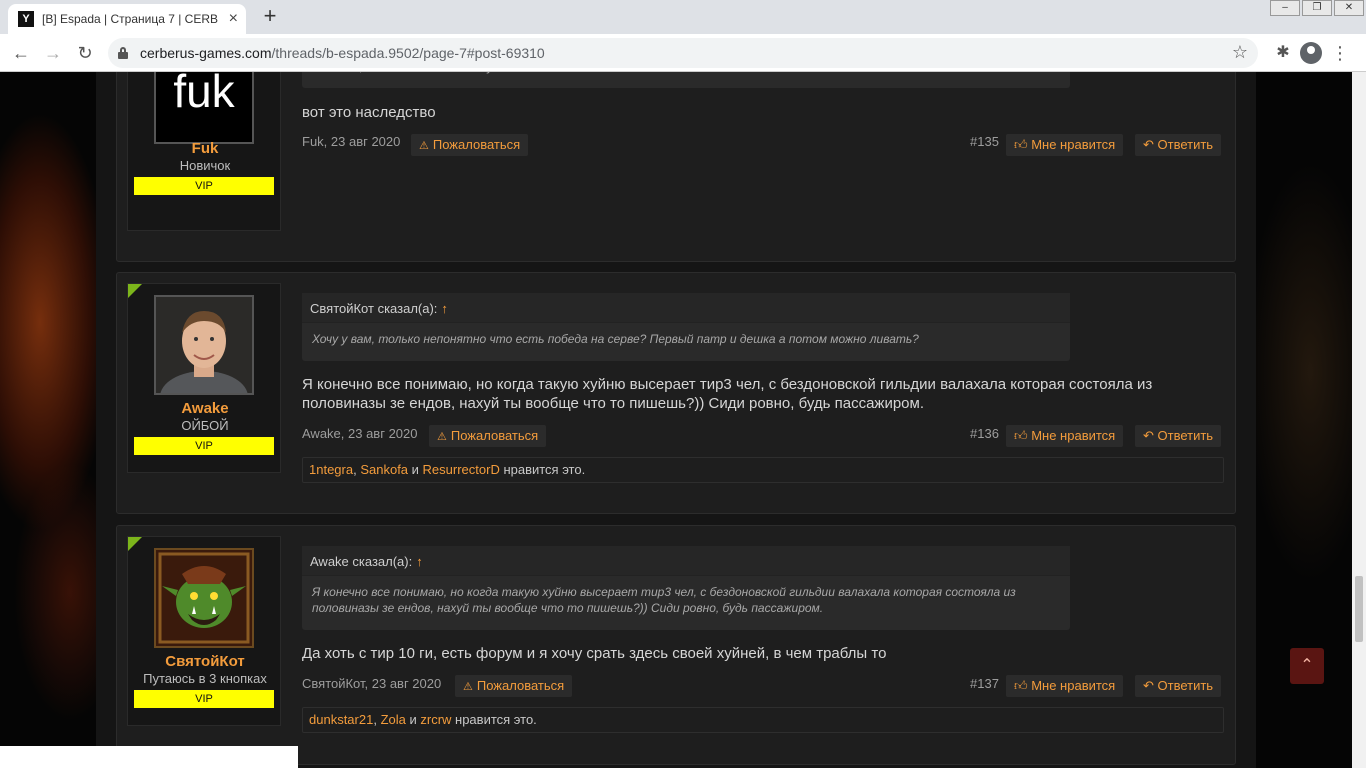  What do you see at coordinates (204, 108) in the screenshot?
I see `avatar: fuk` at bounding box center [204, 108].